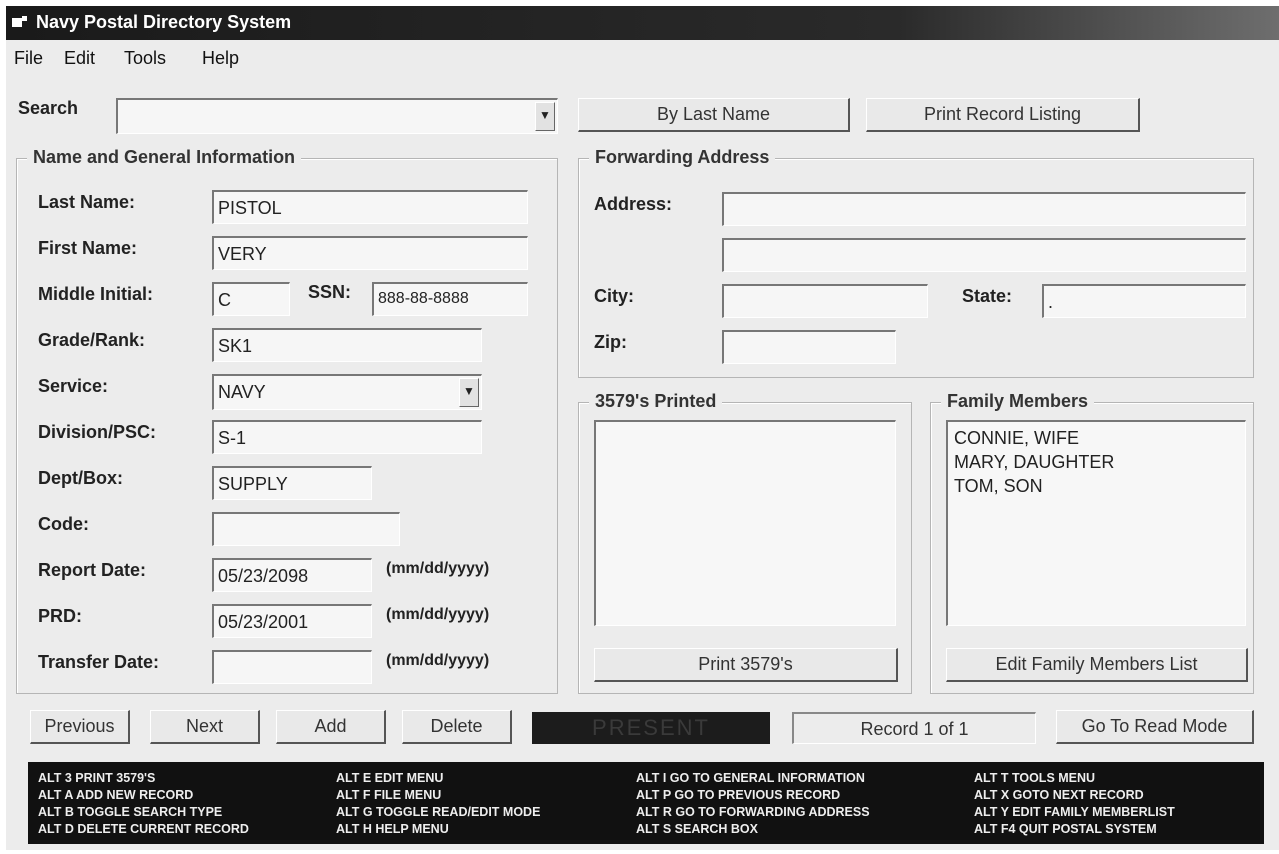 Image resolution: width=1279 pixels, height=854 pixels. I want to click on division-psc-label: Division/PSC:, so click(97, 432).